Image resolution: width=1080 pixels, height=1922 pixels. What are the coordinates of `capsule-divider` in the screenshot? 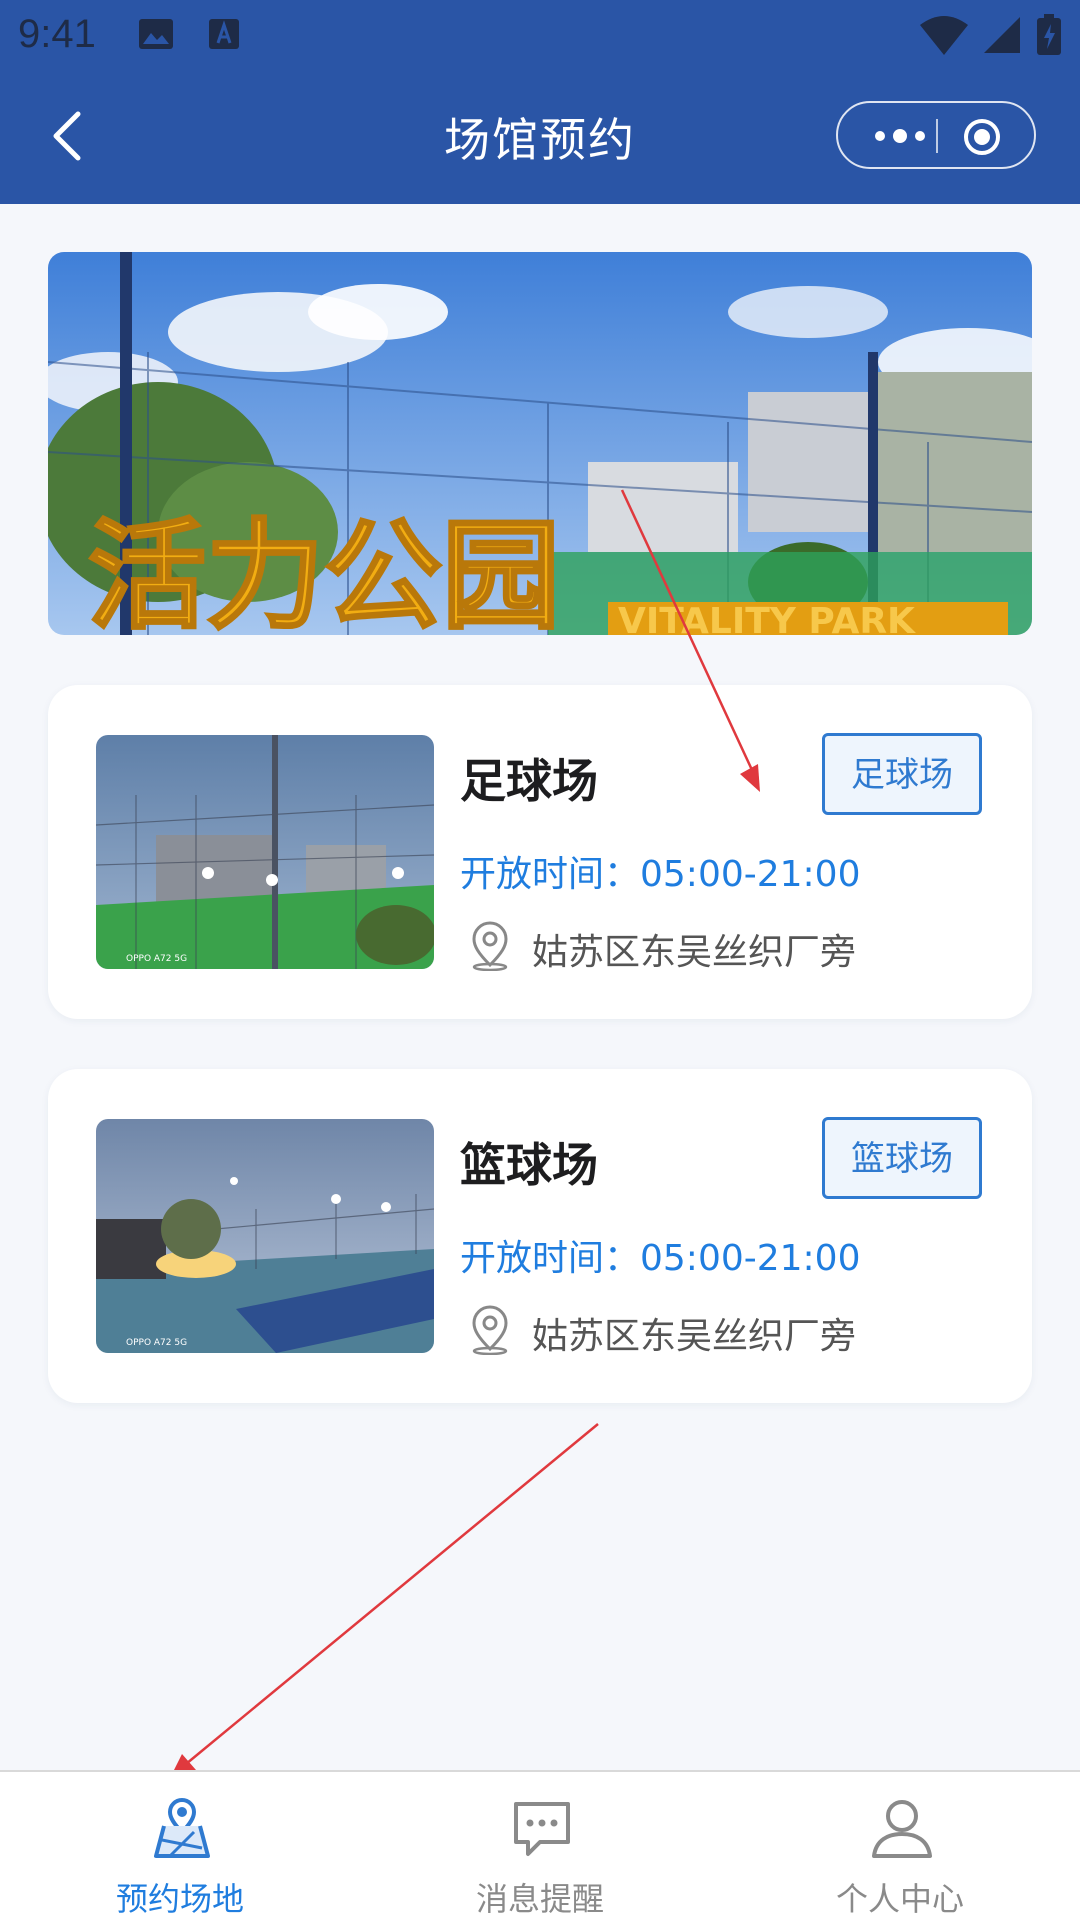 It's located at (937, 136).